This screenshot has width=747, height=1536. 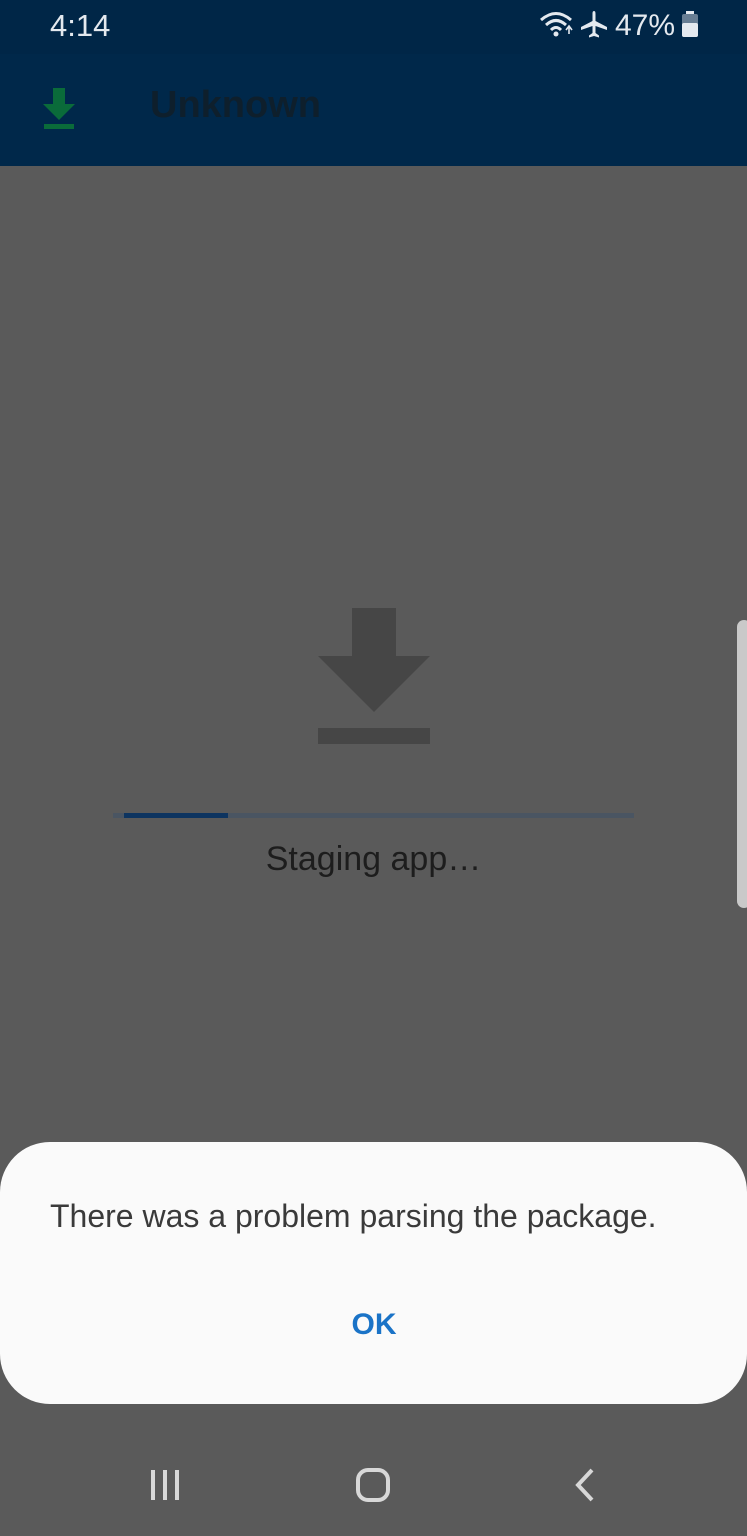 What do you see at coordinates (176, 815) in the screenshot?
I see `progress-fill` at bounding box center [176, 815].